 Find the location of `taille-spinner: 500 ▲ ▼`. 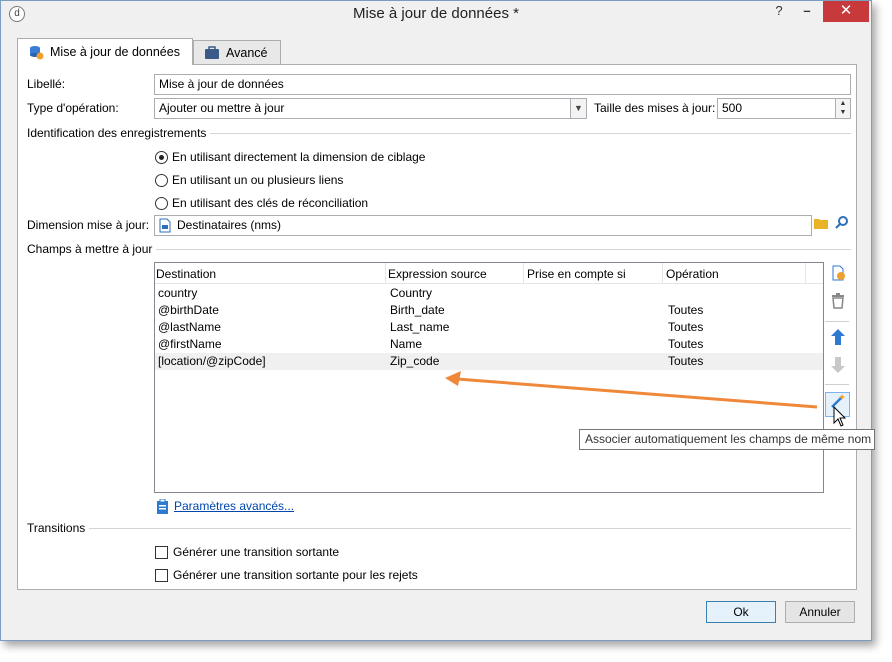

taille-spinner: 500 ▲ ▼ is located at coordinates (784, 108).